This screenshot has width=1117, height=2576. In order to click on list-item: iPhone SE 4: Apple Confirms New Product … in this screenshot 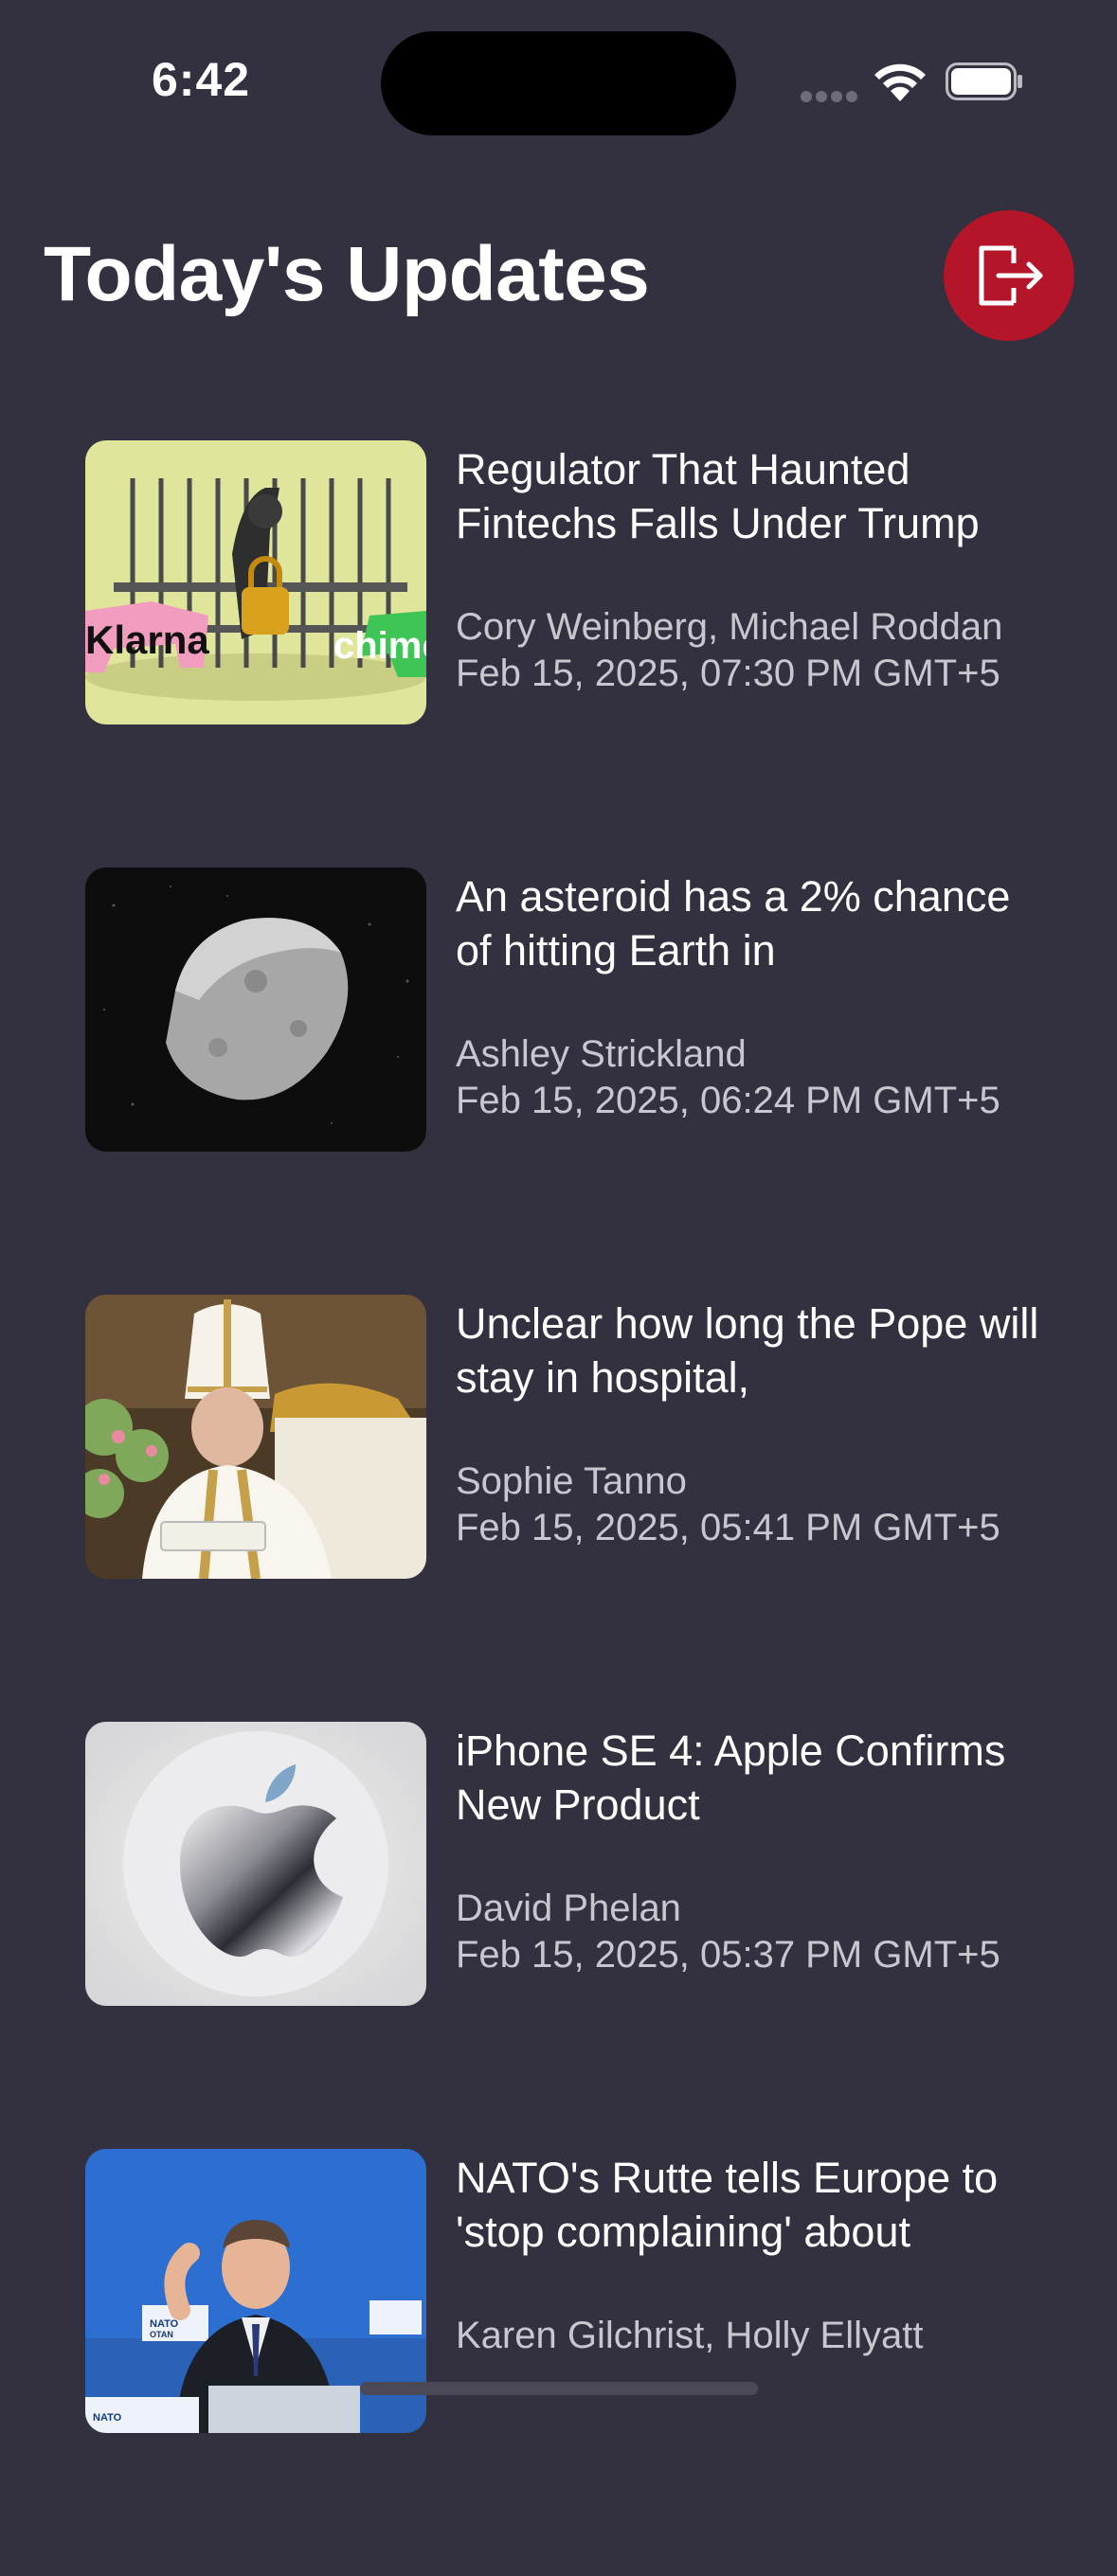, I will do `click(565, 1864)`.